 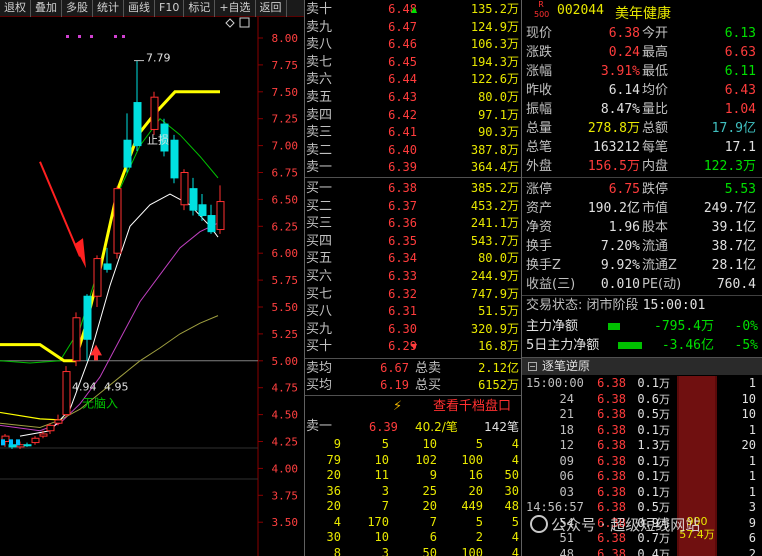 I want to click on quote-value-number: 17.1, so click(x=740, y=147).